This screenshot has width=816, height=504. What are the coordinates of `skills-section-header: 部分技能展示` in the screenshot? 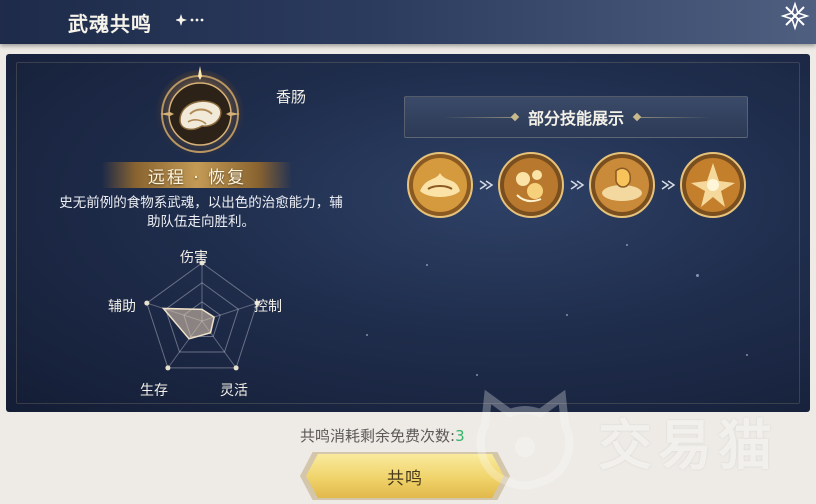 It's located at (576, 117).